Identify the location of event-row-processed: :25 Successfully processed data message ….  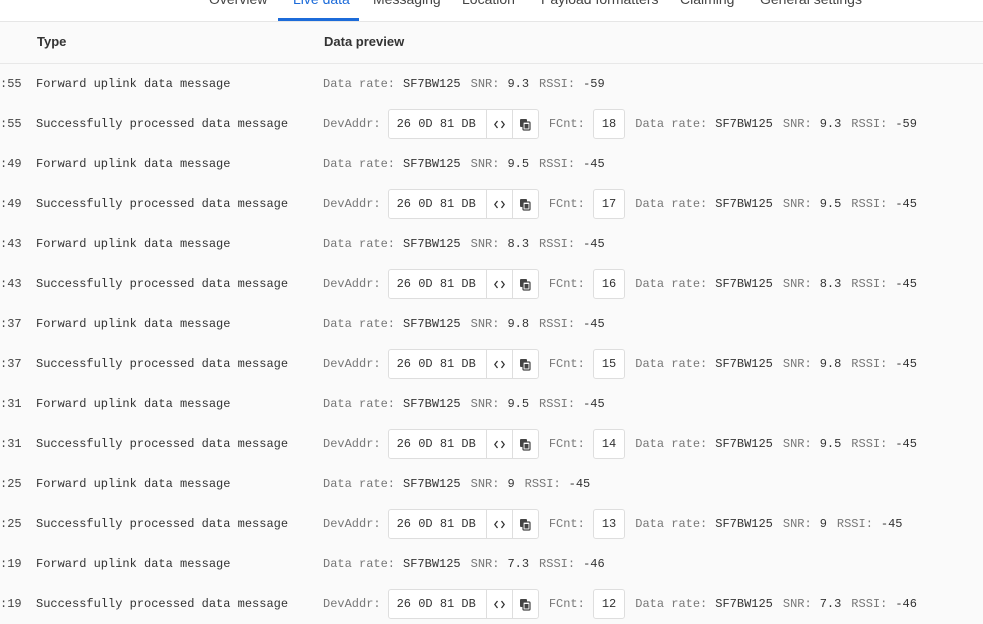
(491, 524).